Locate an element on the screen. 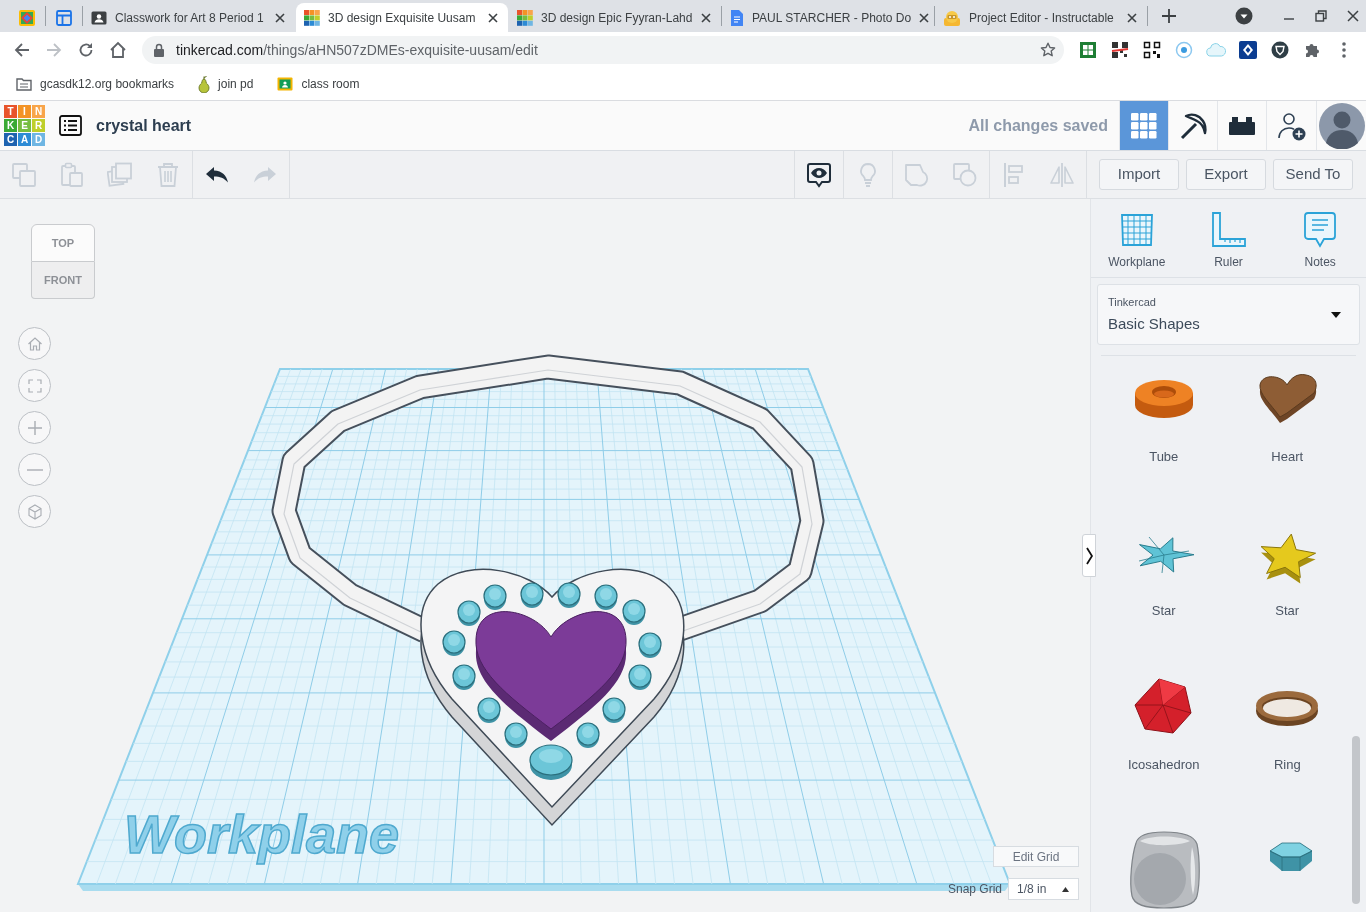 The image size is (1366, 912). eye-bubble-icon is located at coordinates (819, 174).